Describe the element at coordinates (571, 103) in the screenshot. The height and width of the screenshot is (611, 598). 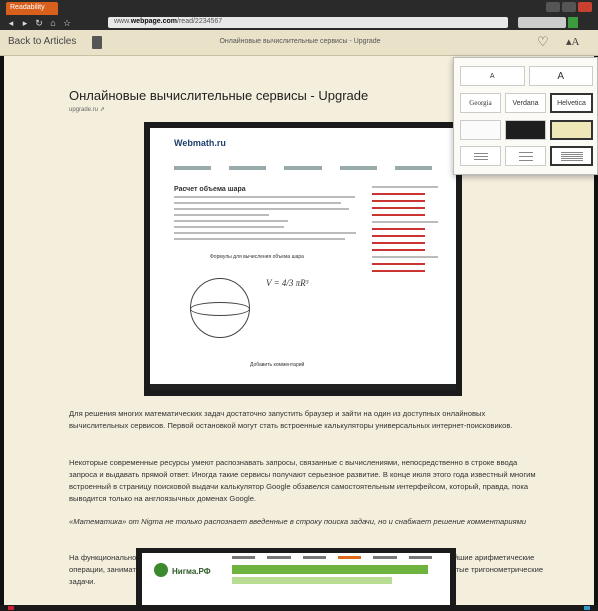
I see `font-helvetica-button: Helvetica` at that location.